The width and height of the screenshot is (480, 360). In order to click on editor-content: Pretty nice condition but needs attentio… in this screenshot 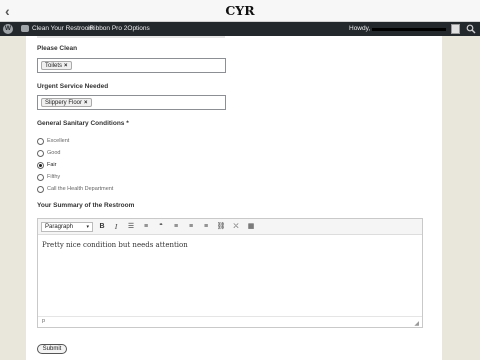, I will do `click(115, 245)`.